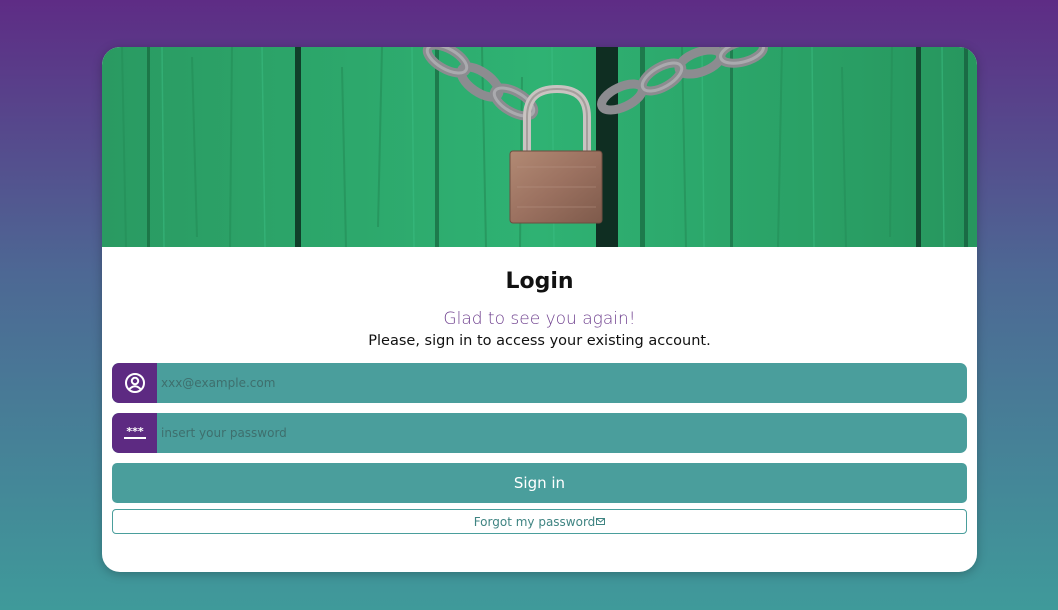  I want to click on sign-in-button: Sign in, so click(539, 483).